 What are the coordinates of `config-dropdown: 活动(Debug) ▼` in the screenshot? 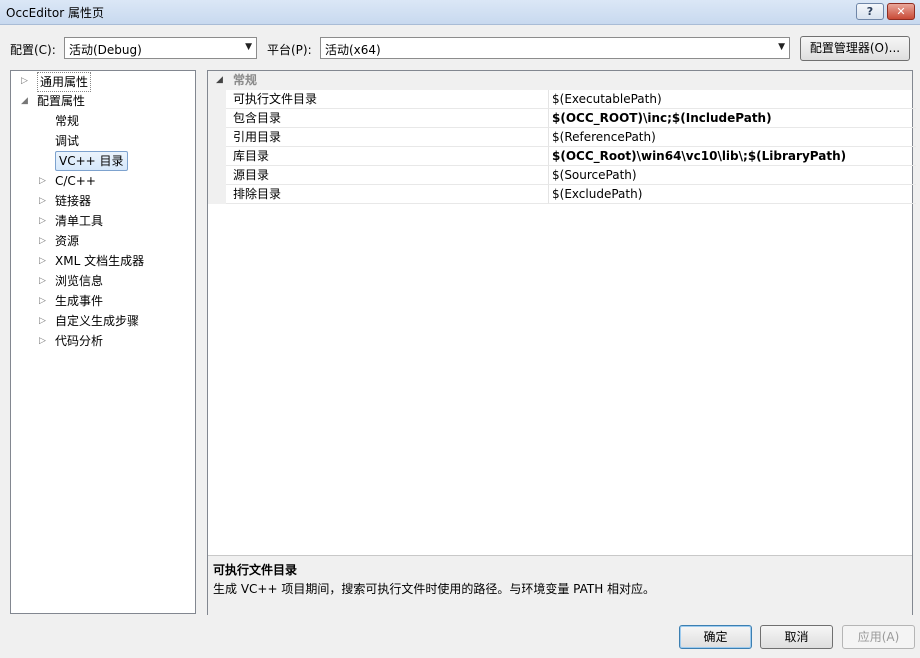 It's located at (160, 48).